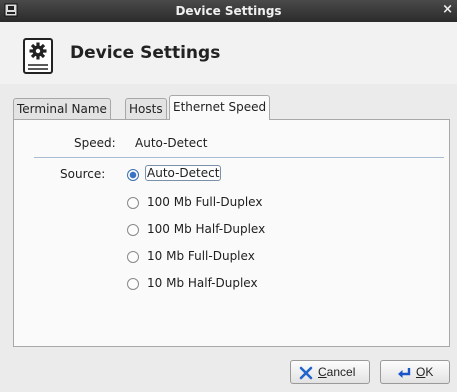  What do you see at coordinates (447, 9) in the screenshot?
I see `close-icon: ×` at bounding box center [447, 9].